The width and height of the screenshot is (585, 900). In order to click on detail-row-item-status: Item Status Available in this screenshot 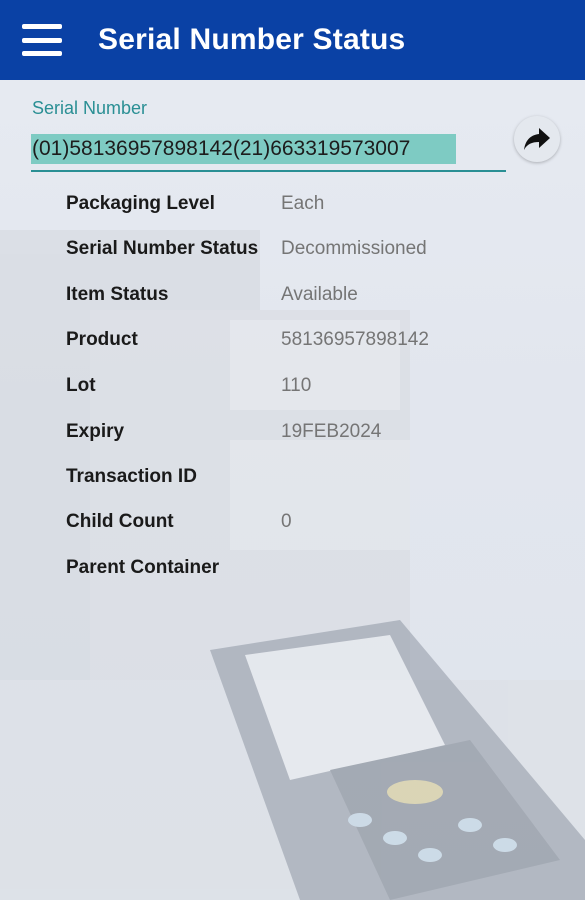, I will do `click(316, 299)`.